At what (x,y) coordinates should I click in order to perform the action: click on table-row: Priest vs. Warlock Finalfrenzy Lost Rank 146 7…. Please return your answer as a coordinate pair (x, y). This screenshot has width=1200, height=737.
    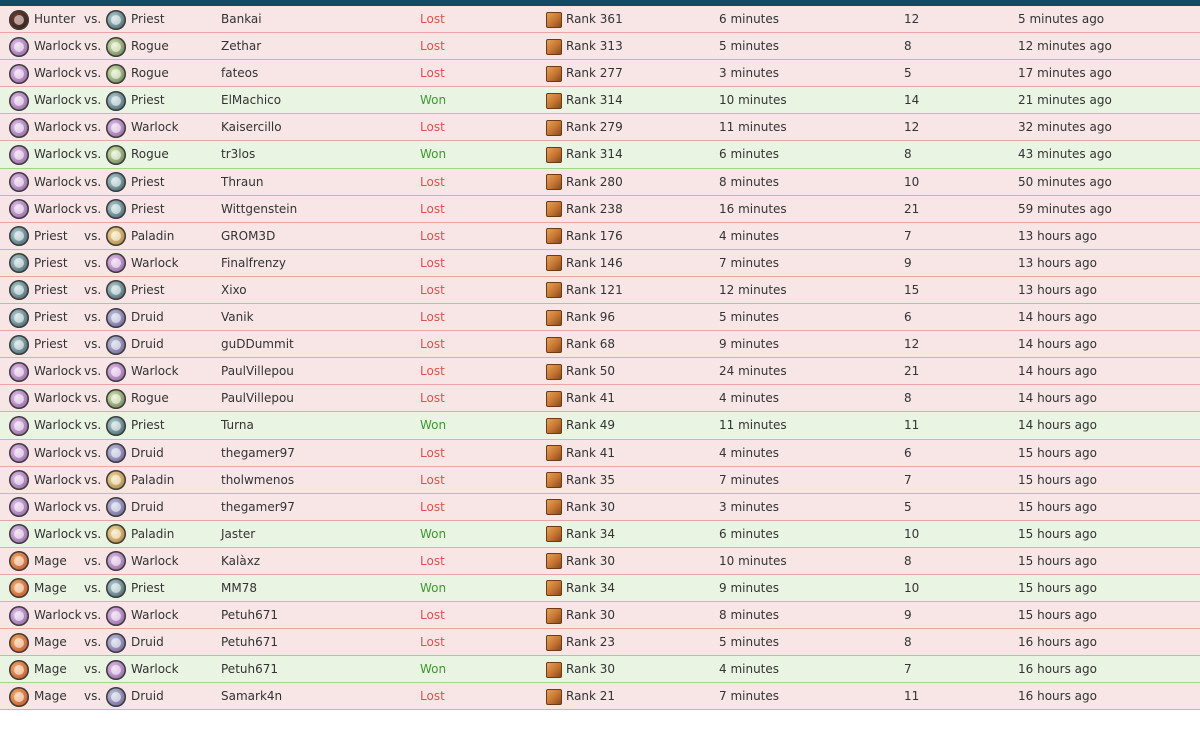
    Looking at the image, I should click on (600, 263).